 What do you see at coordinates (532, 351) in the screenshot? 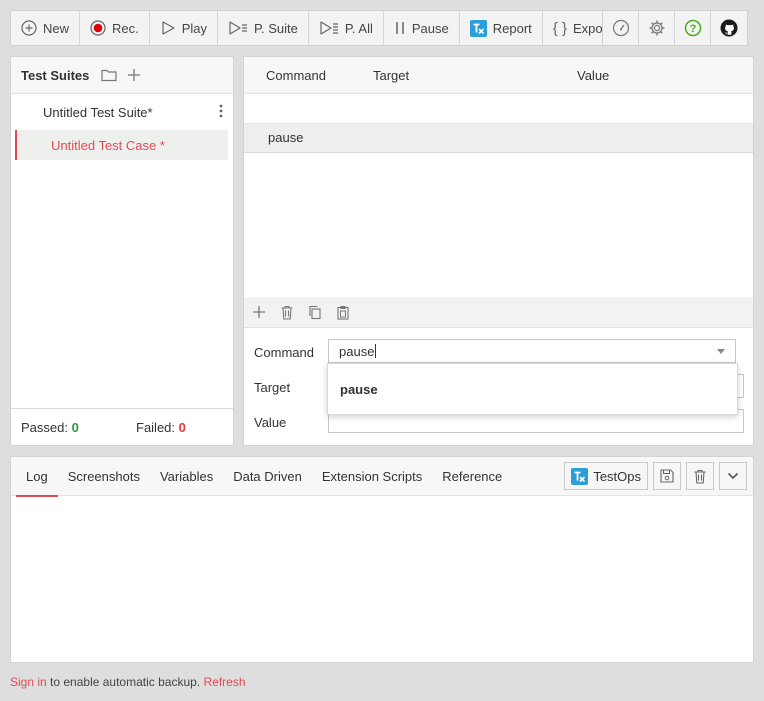
I see `command-input: pause` at bounding box center [532, 351].